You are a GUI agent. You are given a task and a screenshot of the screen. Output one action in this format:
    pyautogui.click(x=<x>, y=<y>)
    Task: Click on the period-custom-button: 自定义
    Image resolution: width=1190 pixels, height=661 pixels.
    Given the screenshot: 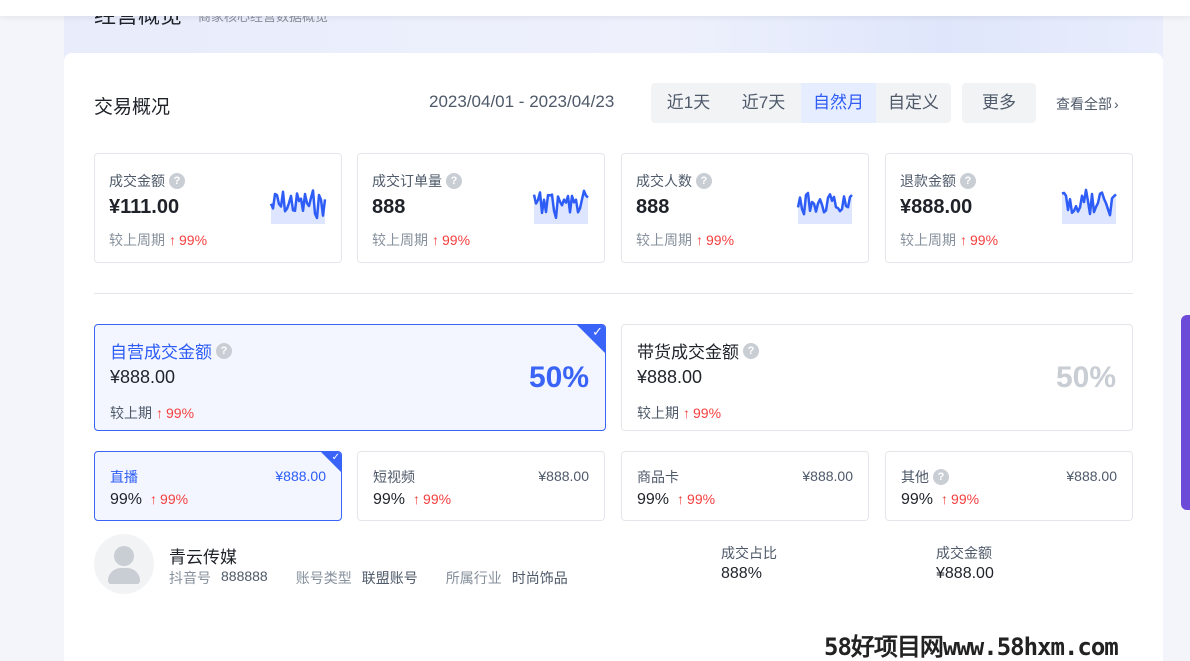 What is the action you would take?
    pyautogui.click(x=913, y=103)
    